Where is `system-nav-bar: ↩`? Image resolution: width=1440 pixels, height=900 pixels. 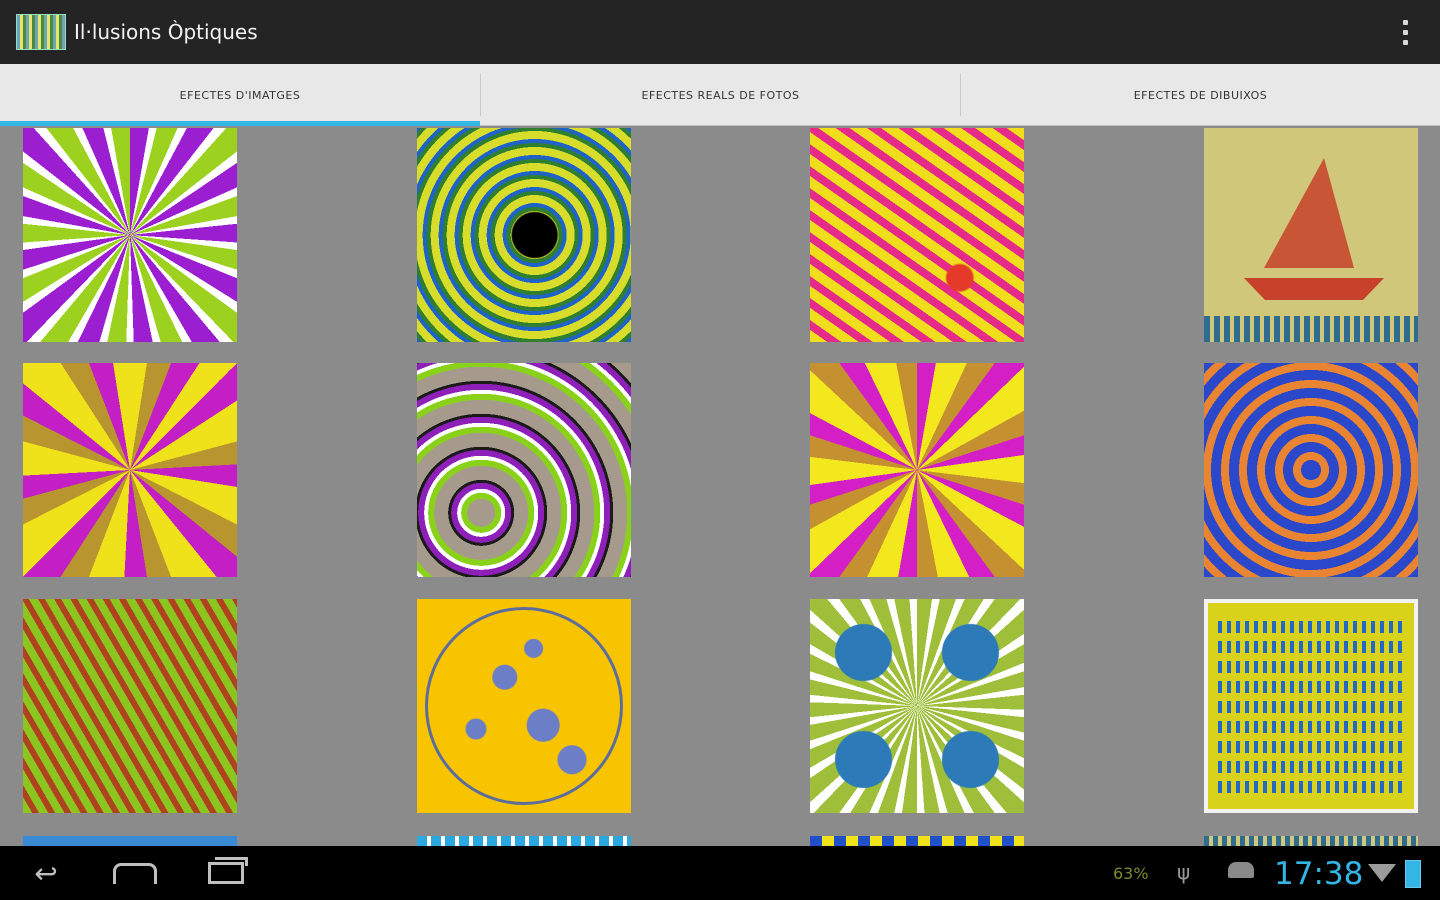
system-nav-bar: ↩ is located at coordinates (720, 873).